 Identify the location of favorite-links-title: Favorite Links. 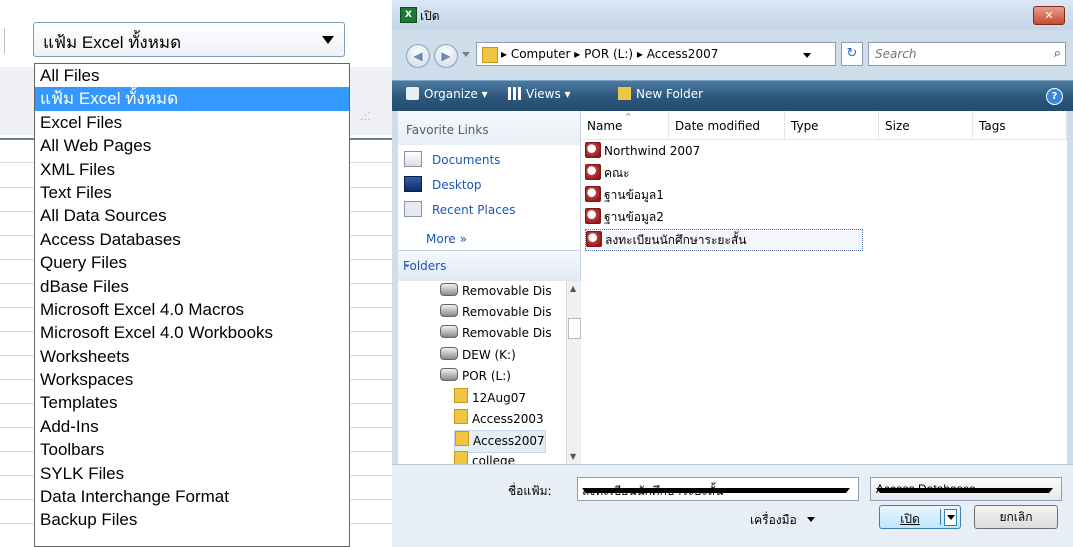
(447, 130).